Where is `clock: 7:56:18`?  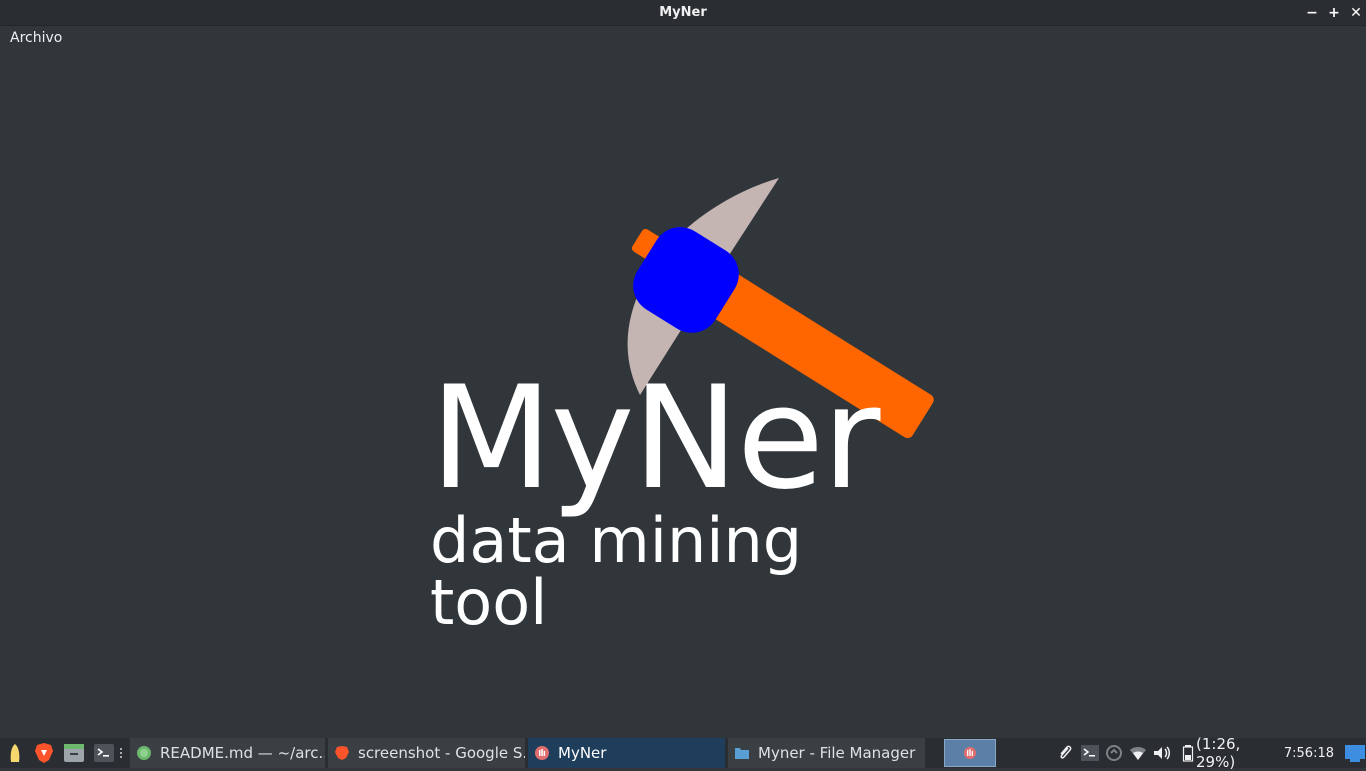
clock: 7:56:18 is located at coordinates (1309, 753).